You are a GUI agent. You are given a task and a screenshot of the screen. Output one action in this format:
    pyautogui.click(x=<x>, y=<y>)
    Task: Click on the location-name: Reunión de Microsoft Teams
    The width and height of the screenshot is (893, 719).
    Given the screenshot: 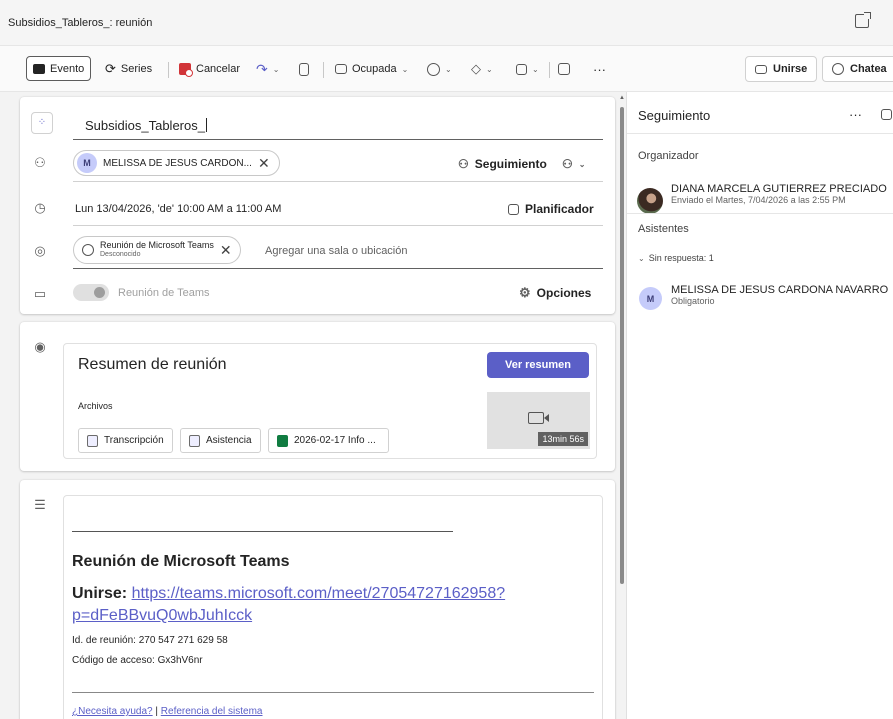 What is the action you would take?
    pyautogui.click(x=157, y=245)
    